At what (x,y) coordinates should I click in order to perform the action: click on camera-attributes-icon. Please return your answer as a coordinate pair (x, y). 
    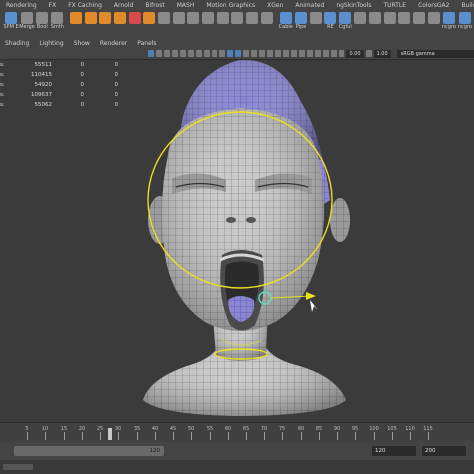
    Looking at the image, I should click on (158, 53).